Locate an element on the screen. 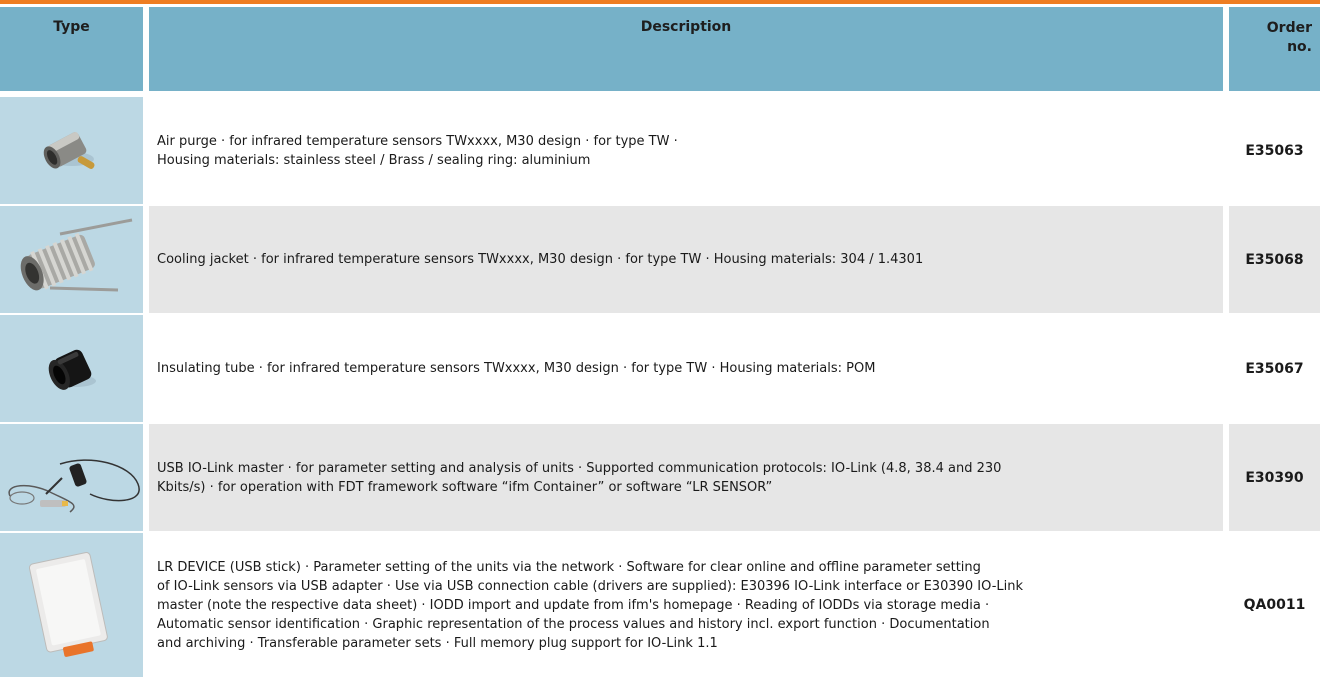 Image resolution: width=1320 pixels, height=677 pixels. insulating-tube-image is located at coordinates (71, 368).